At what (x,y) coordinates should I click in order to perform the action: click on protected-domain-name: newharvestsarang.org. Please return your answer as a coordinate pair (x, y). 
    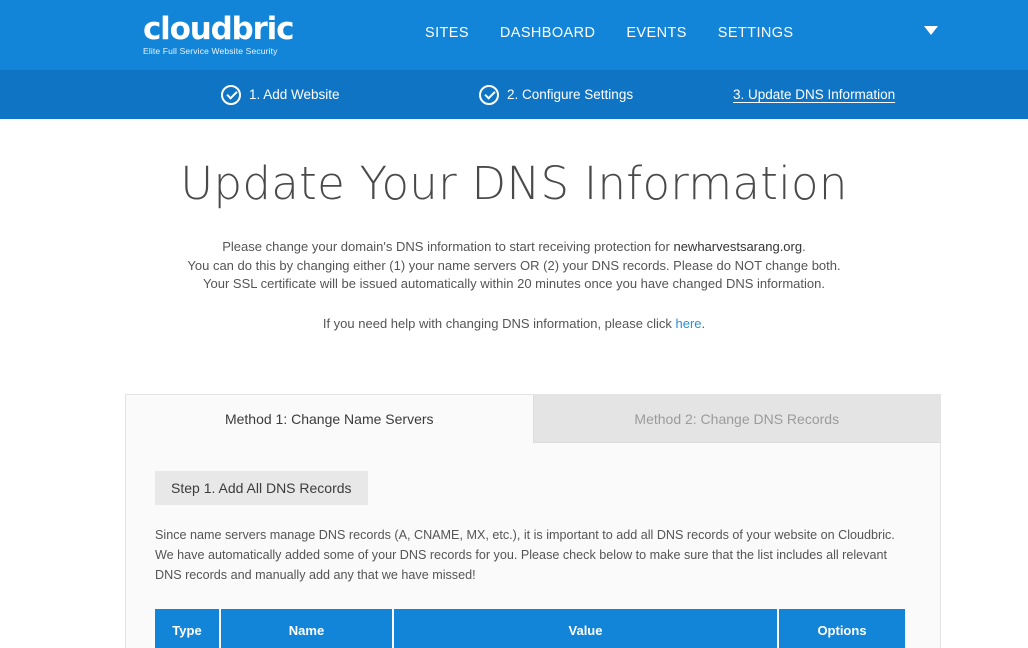
    Looking at the image, I should click on (738, 246).